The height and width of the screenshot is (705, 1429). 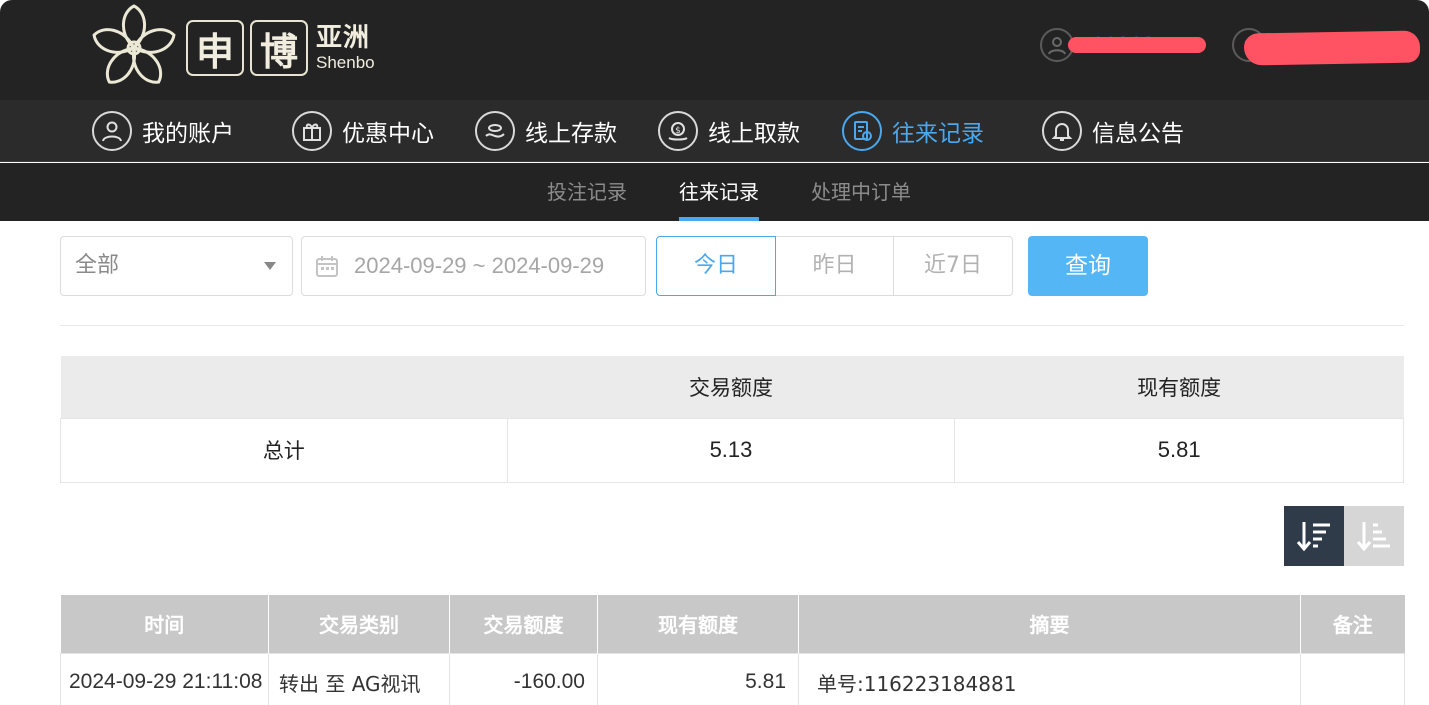 What do you see at coordinates (732, 325) in the screenshot?
I see `divider` at bounding box center [732, 325].